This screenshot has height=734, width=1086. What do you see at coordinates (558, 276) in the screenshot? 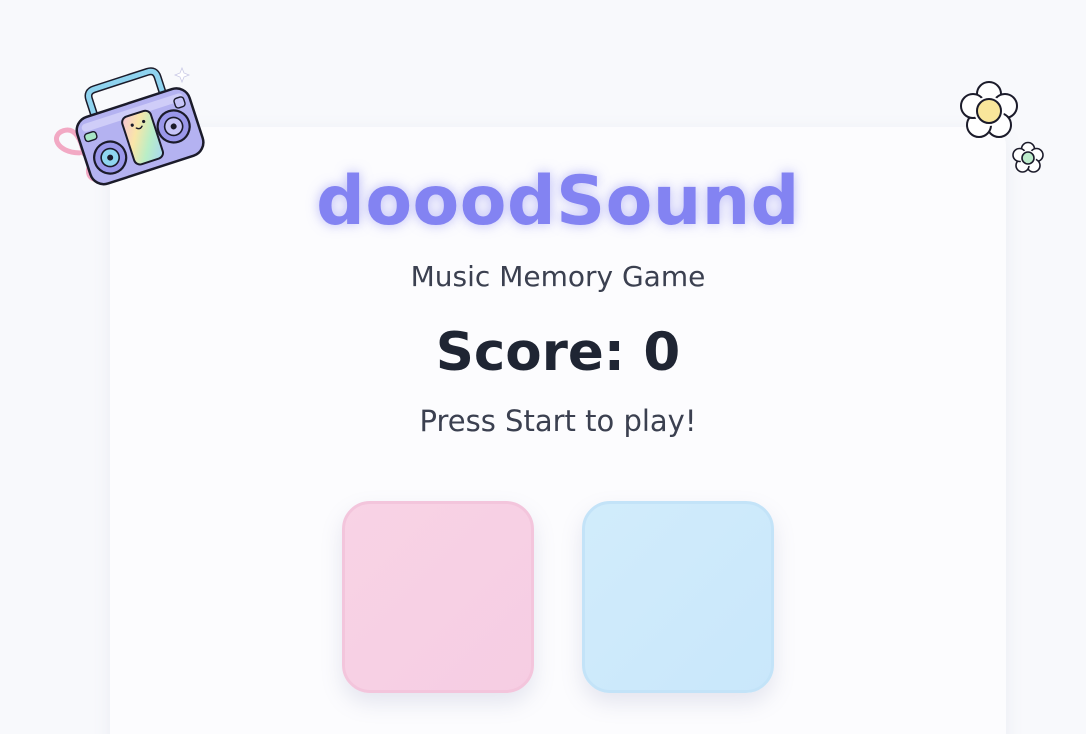
I see `game-subtitle: Music Memory Game` at bounding box center [558, 276].